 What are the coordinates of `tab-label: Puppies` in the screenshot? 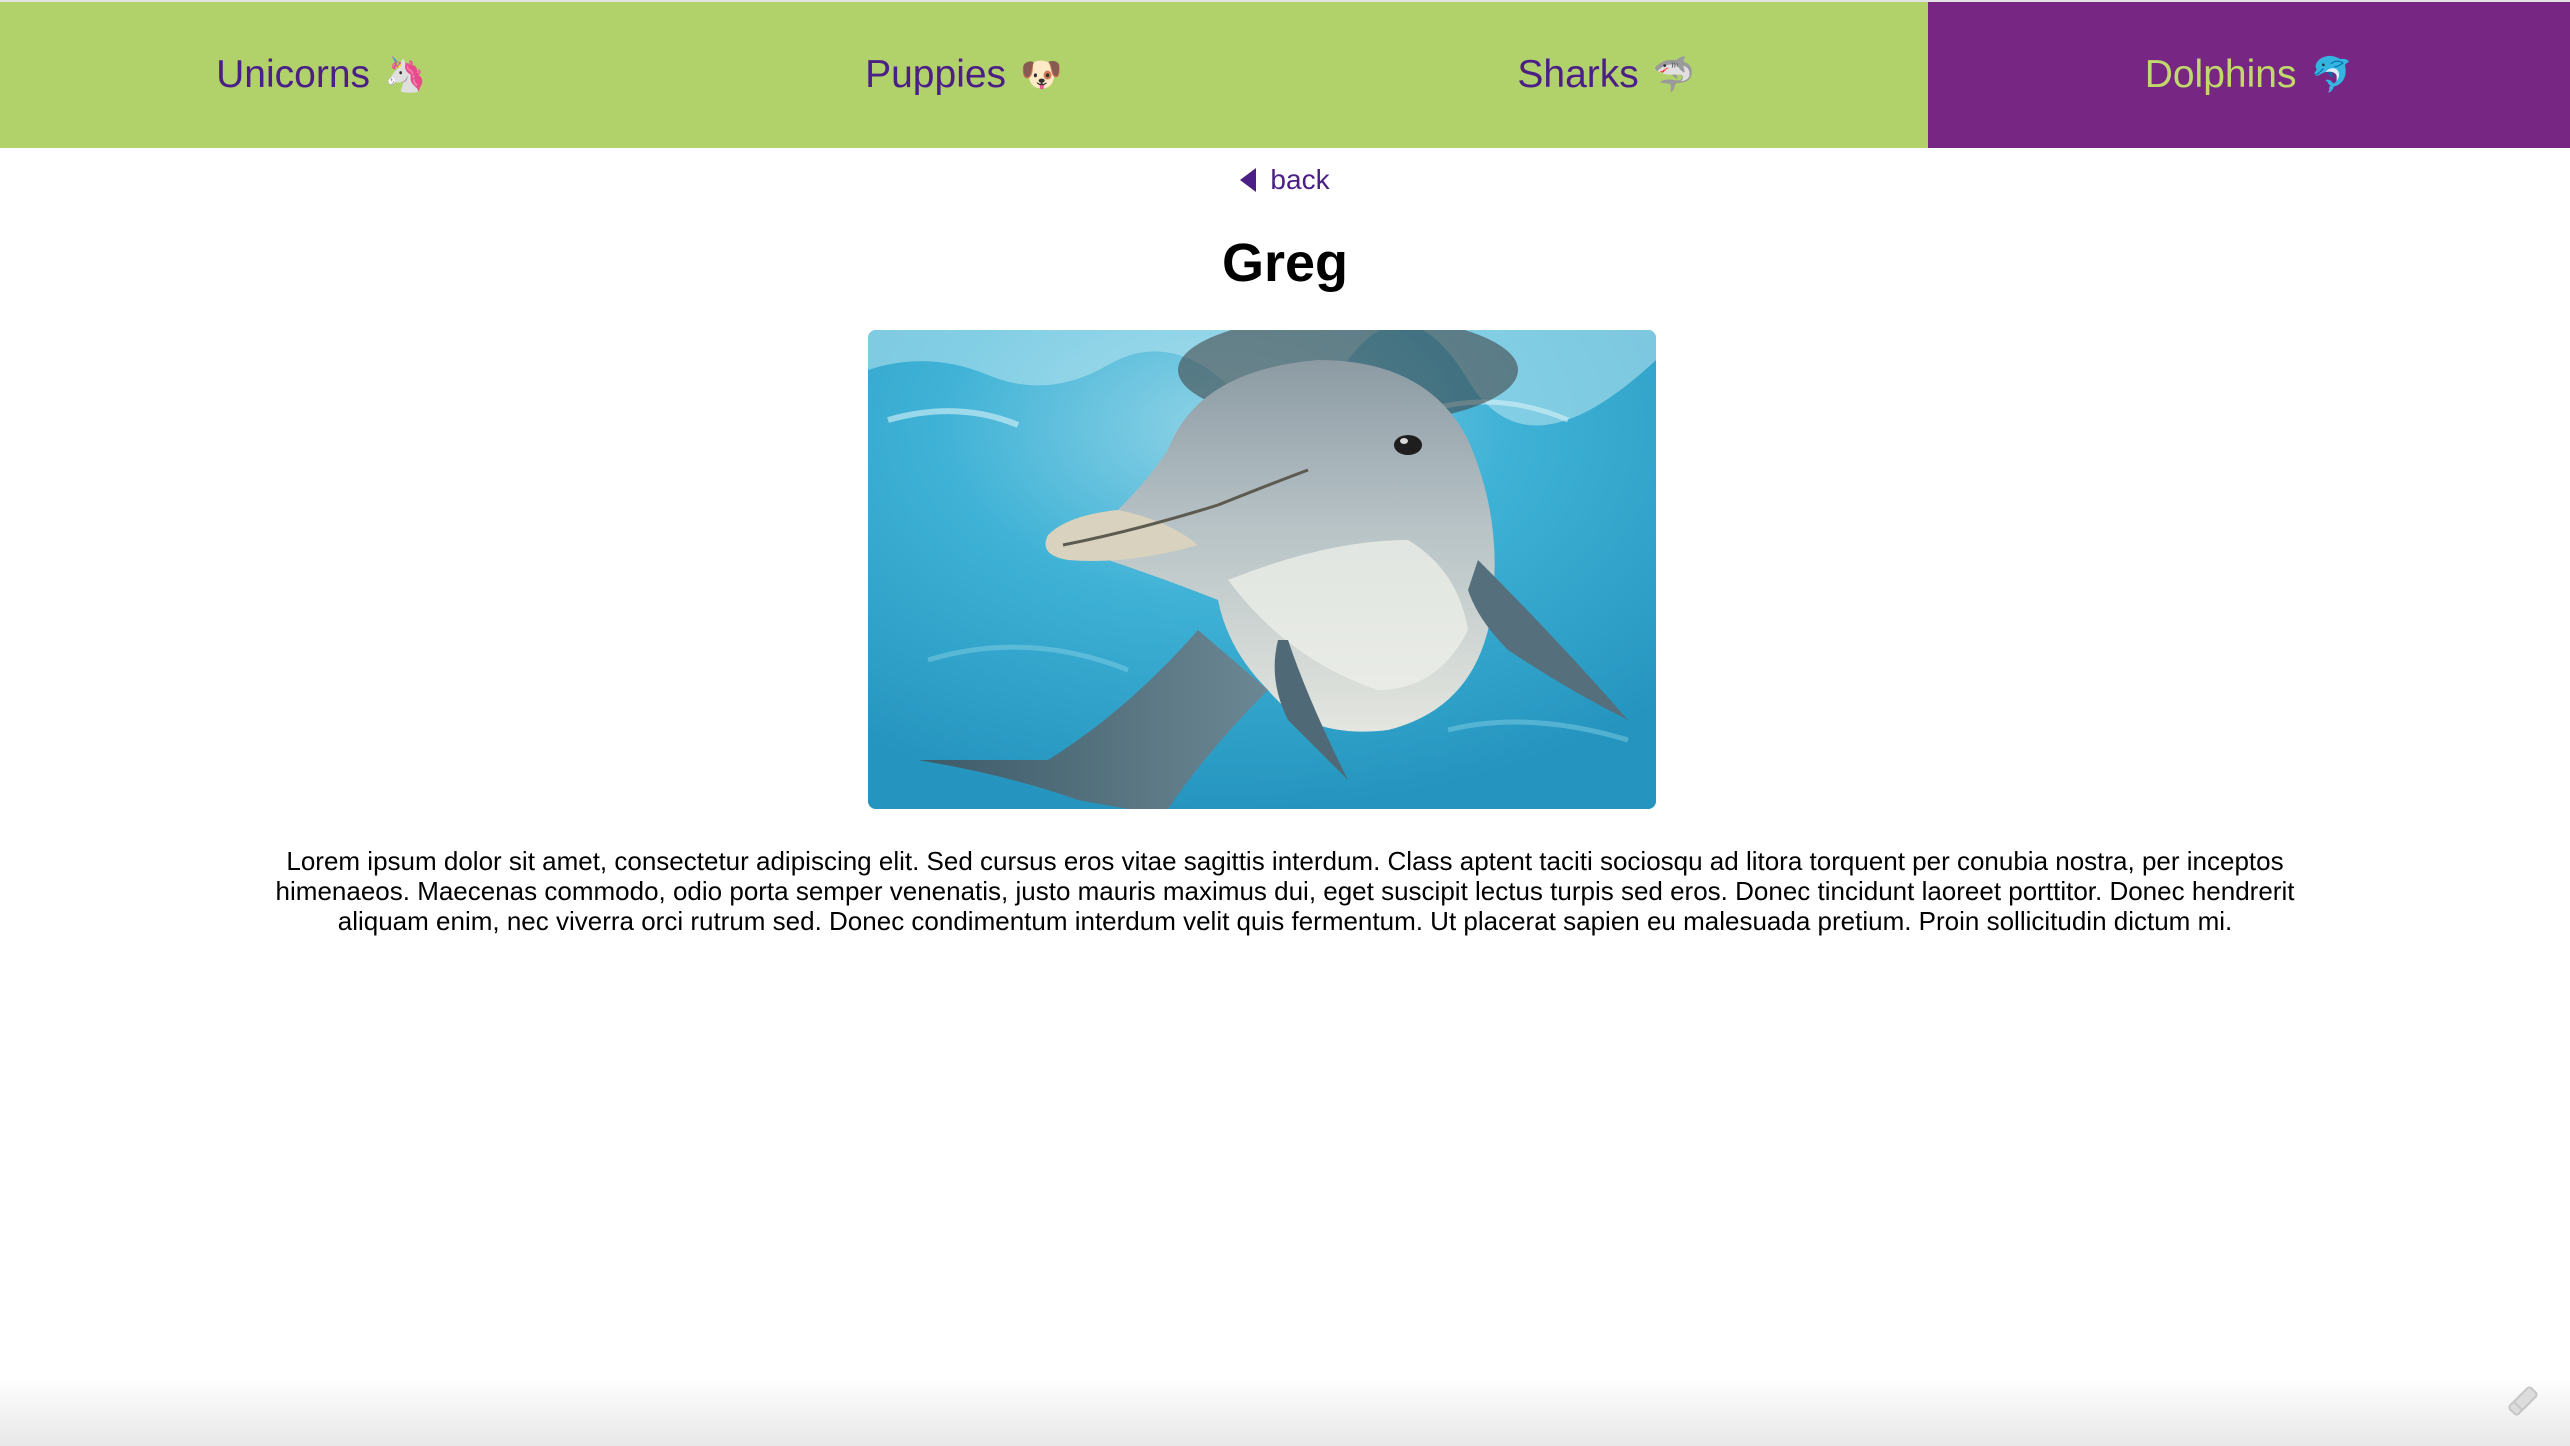 It's located at (936, 74).